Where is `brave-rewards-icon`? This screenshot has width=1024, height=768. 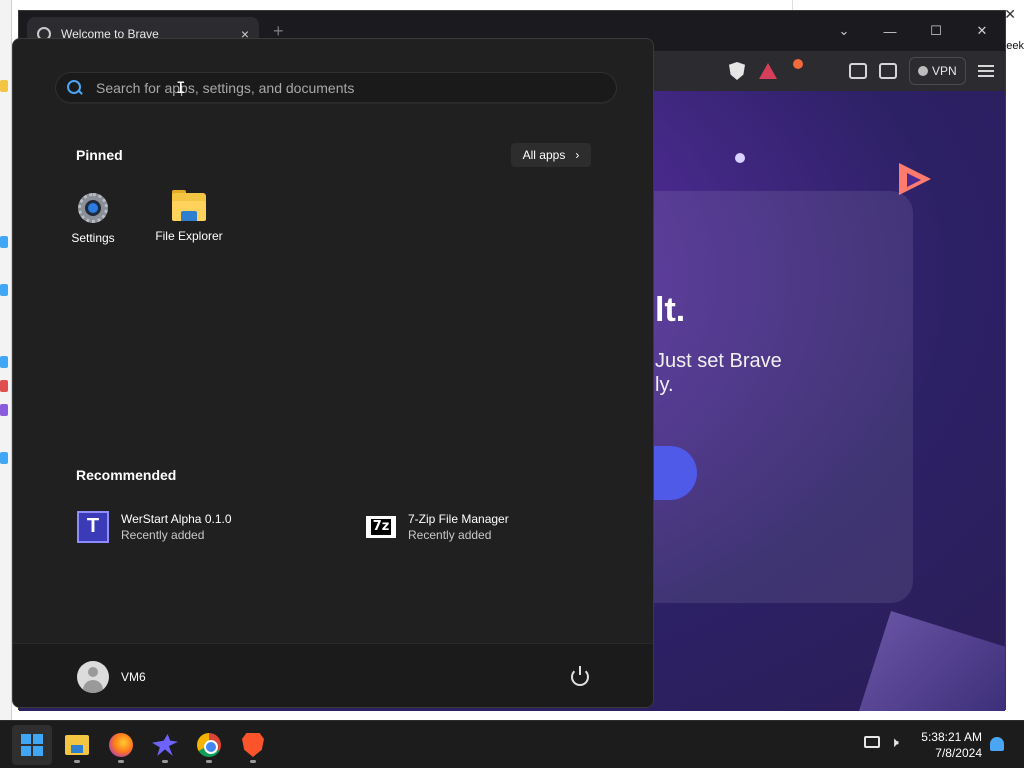
brave-rewards-icon is located at coordinates (768, 71).